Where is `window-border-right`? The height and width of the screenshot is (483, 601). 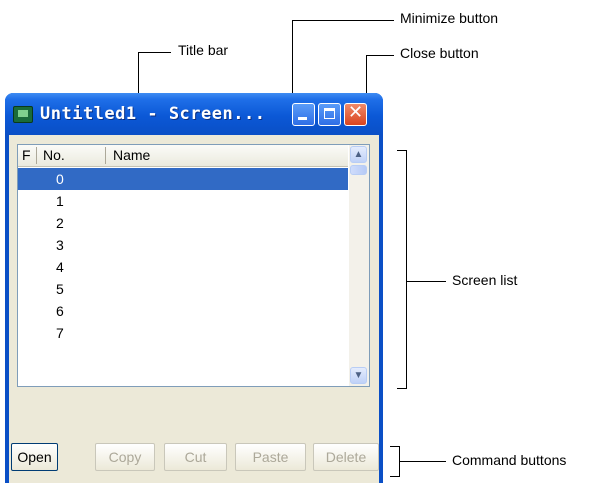
window-border-right is located at coordinates (381, 309).